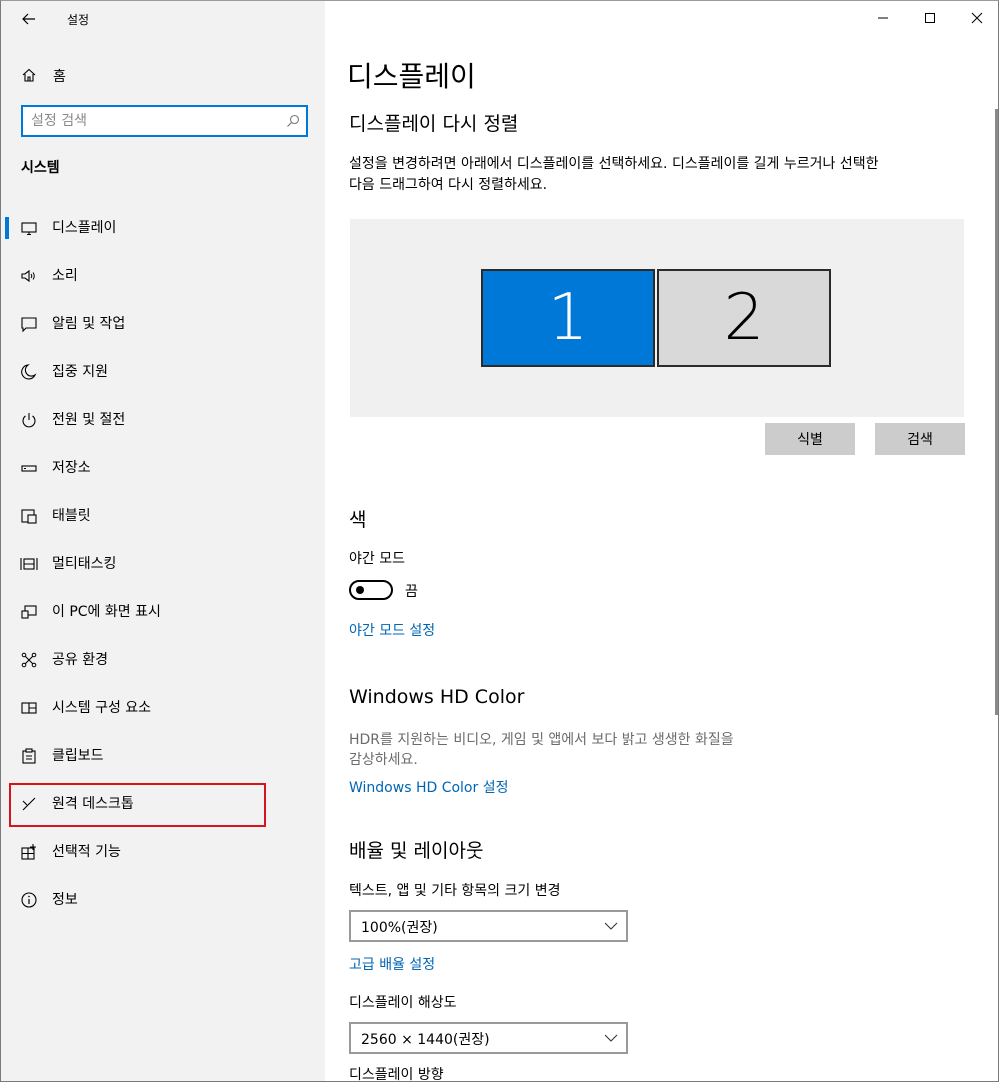 The image size is (999, 1082). I want to click on sidebar-item-label: 원격 데스크톱, so click(93, 804).